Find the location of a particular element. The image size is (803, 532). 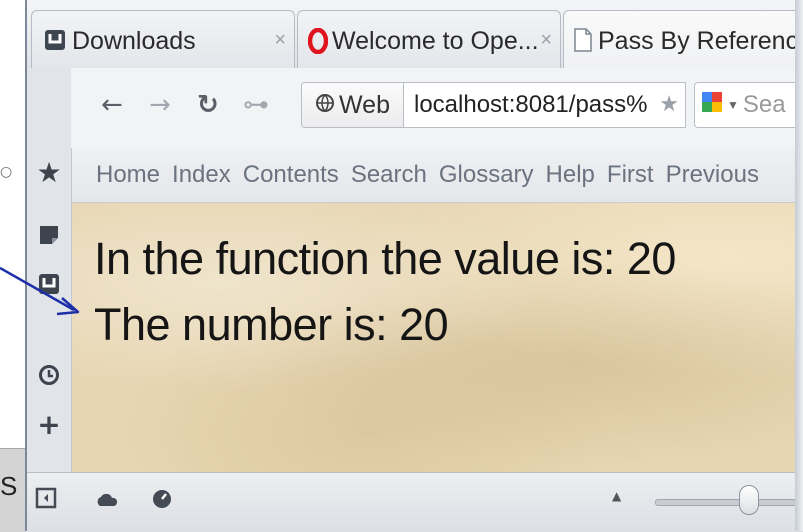

bookmark-help: Help is located at coordinates (570, 175).